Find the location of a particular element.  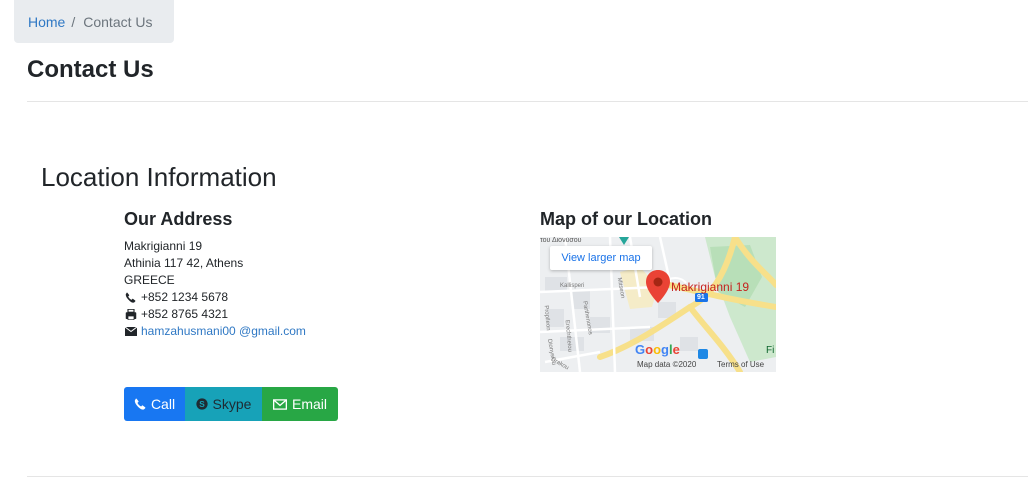

phone-line: +852 1234 5678 is located at coordinates (215, 297).